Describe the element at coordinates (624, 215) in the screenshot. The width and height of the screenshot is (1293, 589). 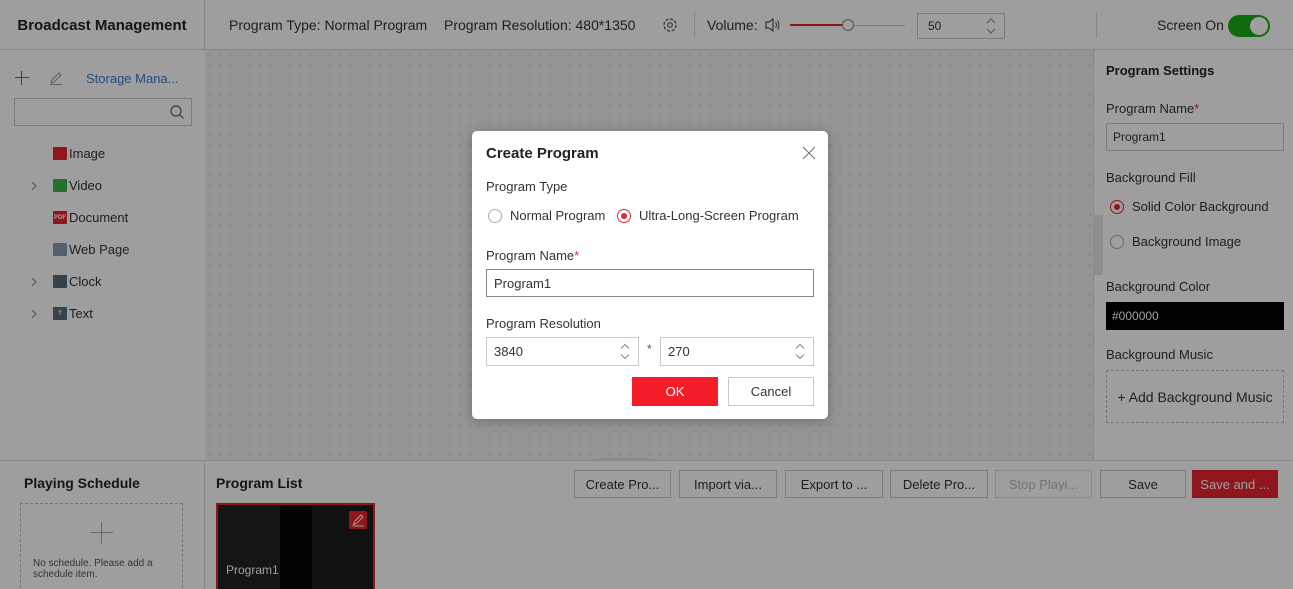
I see `radio-checked-icon` at that location.